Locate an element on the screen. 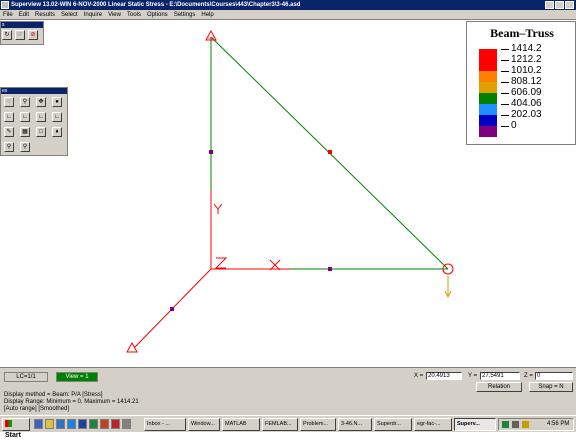 This screenshot has width=576, height=441. mini-toolbar: s ↻ ☞ ⊘ is located at coordinates (22, 33).